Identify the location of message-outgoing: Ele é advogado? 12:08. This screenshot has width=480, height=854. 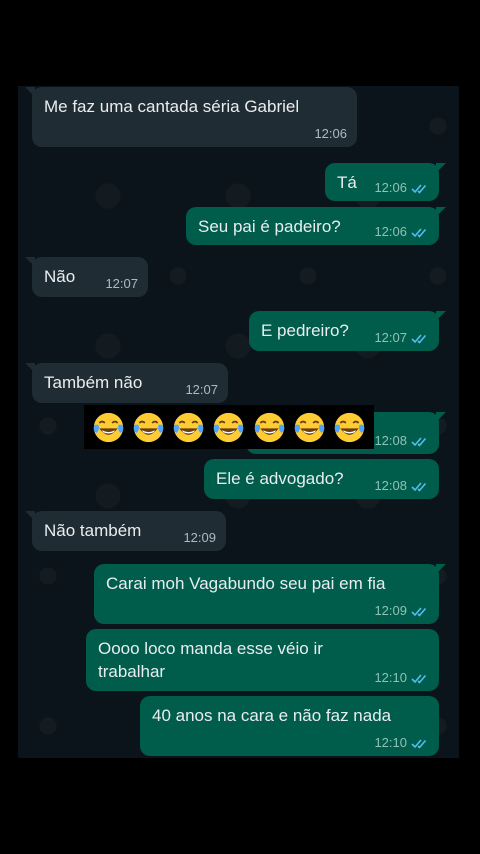
(321, 479).